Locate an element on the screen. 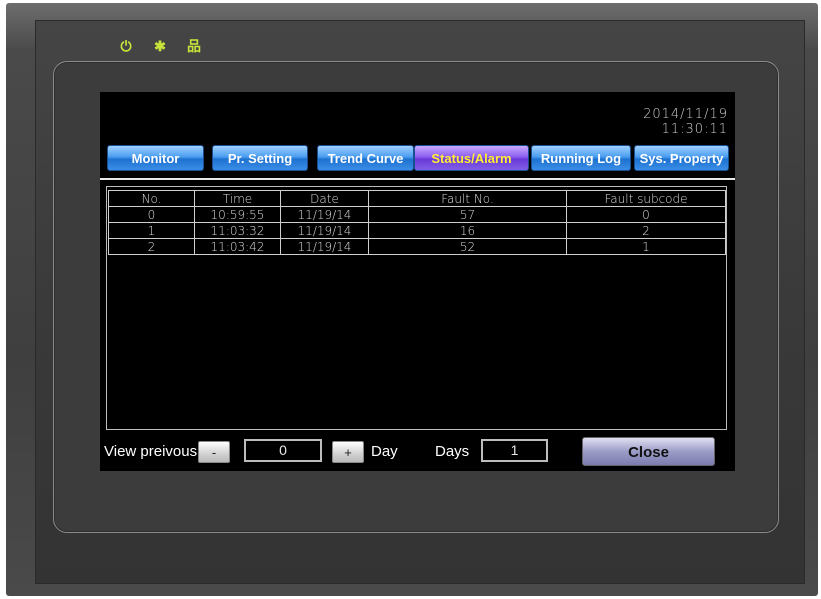 The width and height of the screenshot is (821, 599). days-field: 1 is located at coordinates (514, 450).